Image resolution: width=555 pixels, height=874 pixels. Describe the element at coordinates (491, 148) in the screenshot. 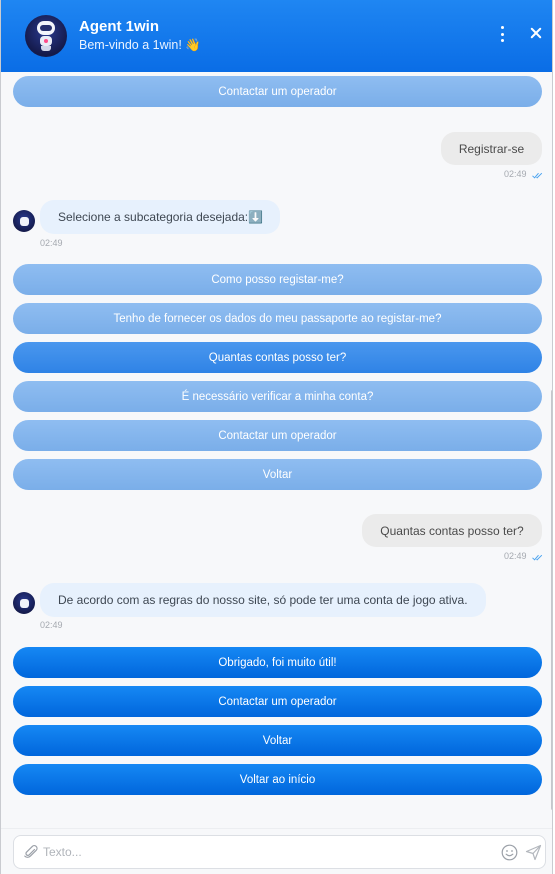

I see `user-message-bubble: Registrar-se` at that location.